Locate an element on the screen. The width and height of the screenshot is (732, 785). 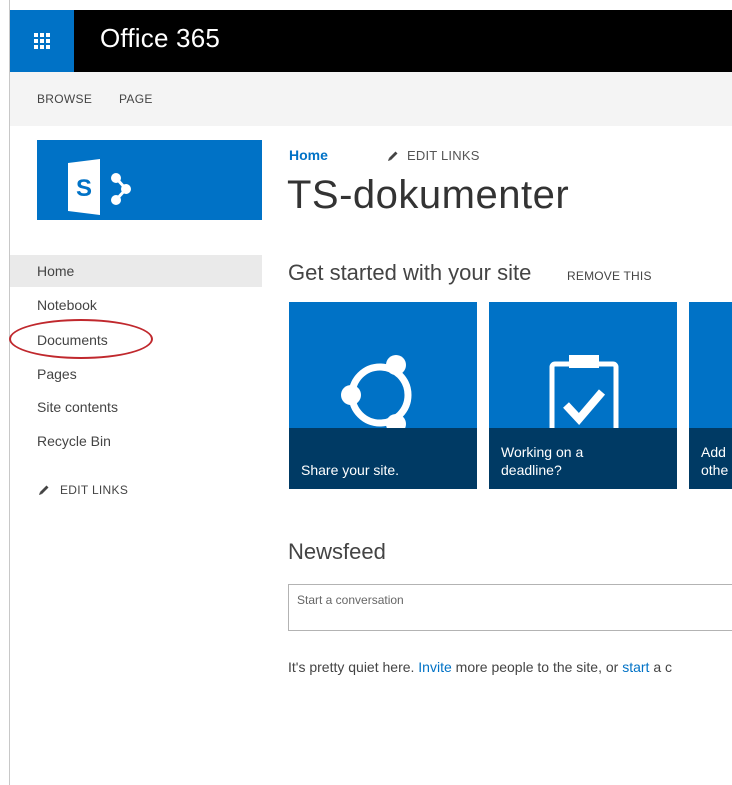
tile-share-site: Share your site. is located at coordinates (383, 395).